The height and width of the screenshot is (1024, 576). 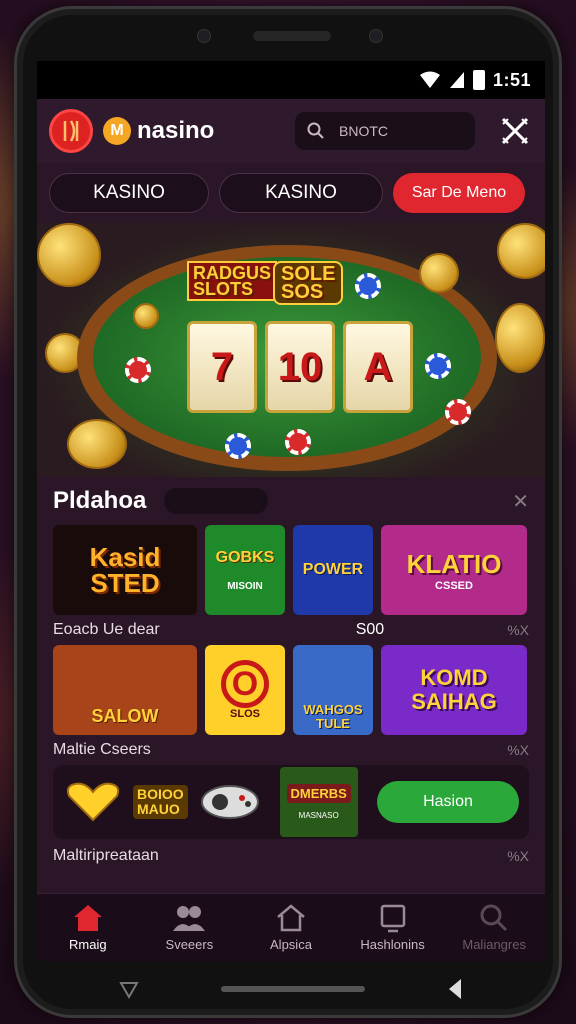 What do you see at coordinates (106, 629) in the screenshot?
I see `row-1-label: Eoacb Ue dear` at bounding box center [106, 629].